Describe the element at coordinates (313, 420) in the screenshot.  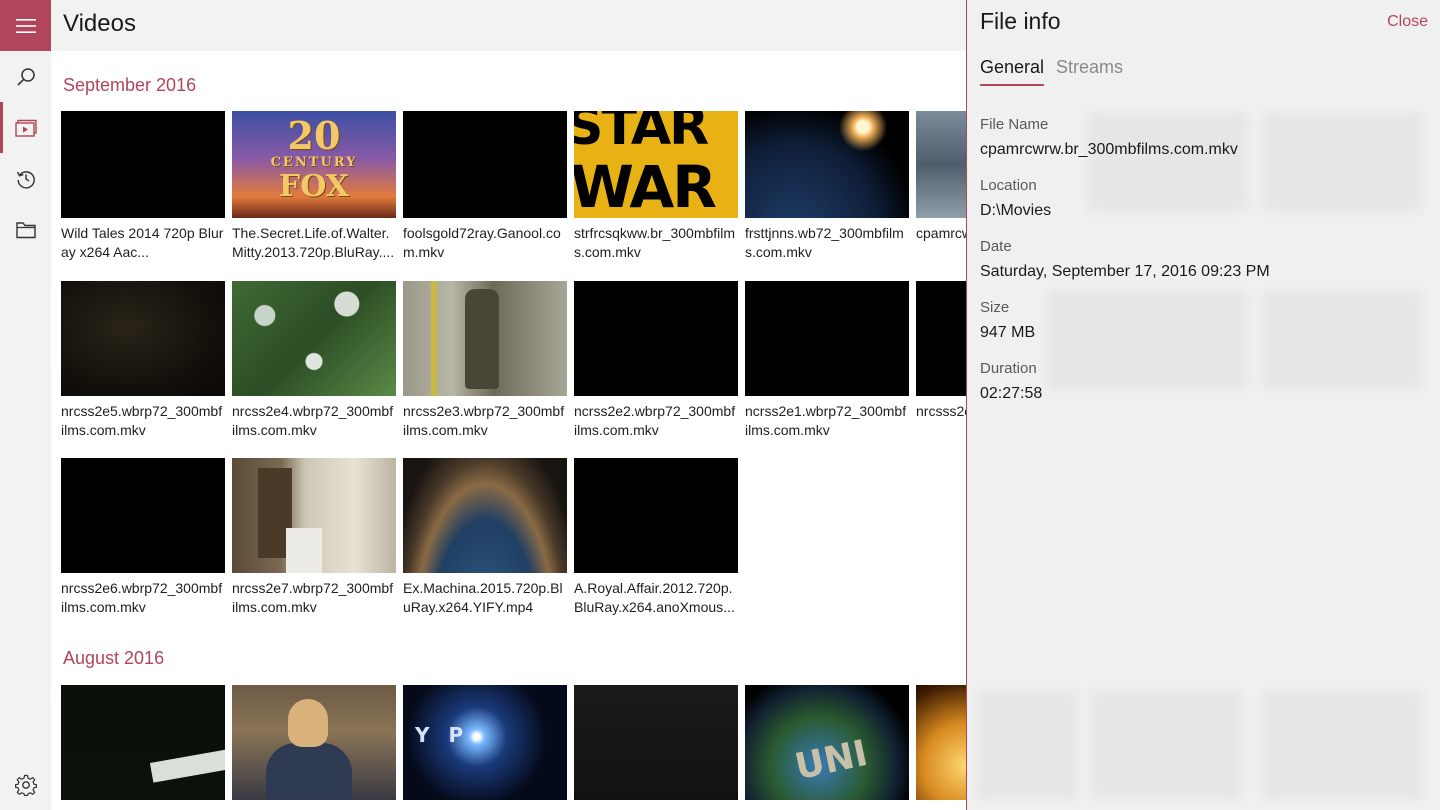
I see `video-title: nrcss2e4.wbrp72_300mbfilms.com.mkv` at that location.